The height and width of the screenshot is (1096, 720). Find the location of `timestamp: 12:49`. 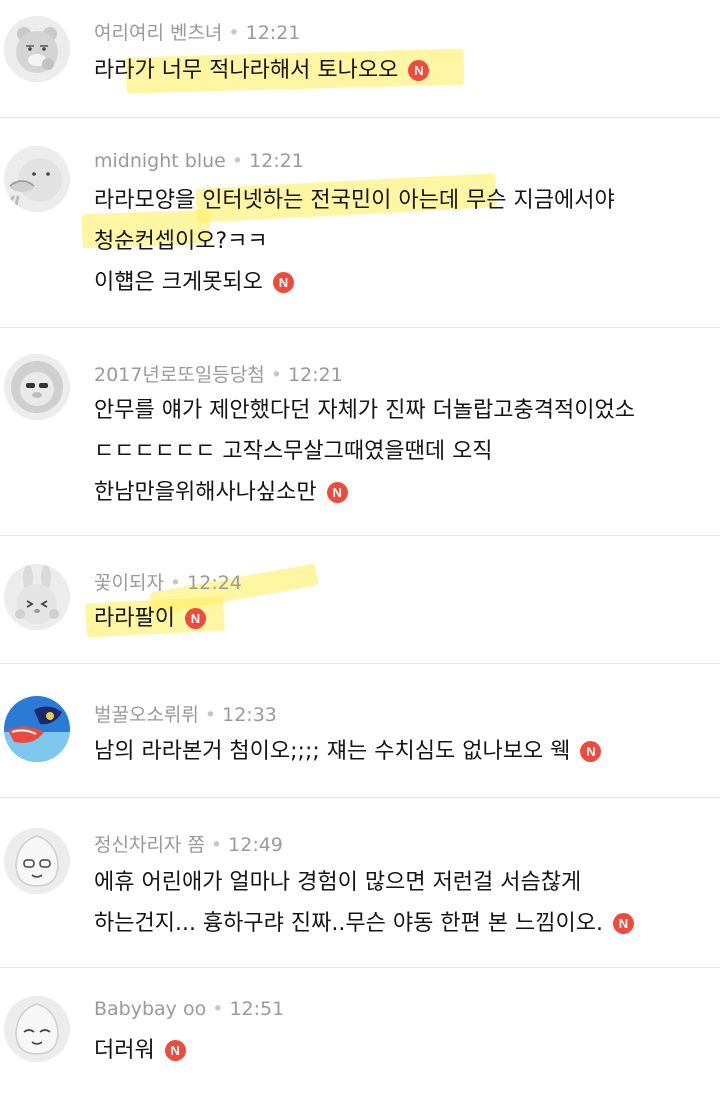

timestamp: 12:49 is located at coordinates (255, 845).